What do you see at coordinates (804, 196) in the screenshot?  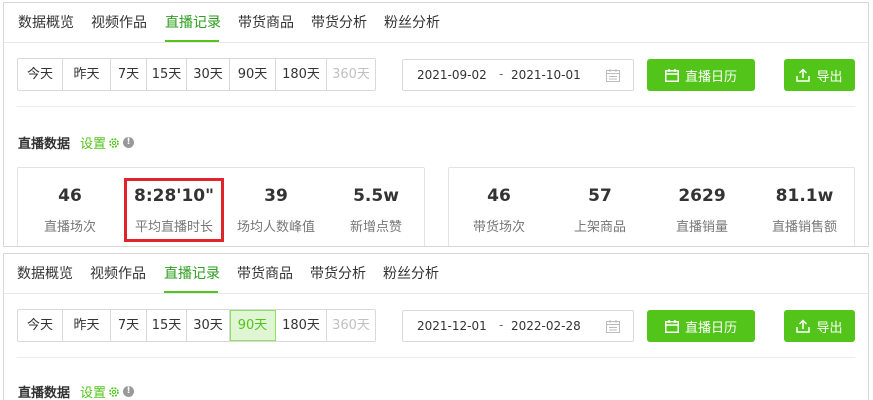 I see `stat-value: 81.1w` at bounding box center [804, 196].